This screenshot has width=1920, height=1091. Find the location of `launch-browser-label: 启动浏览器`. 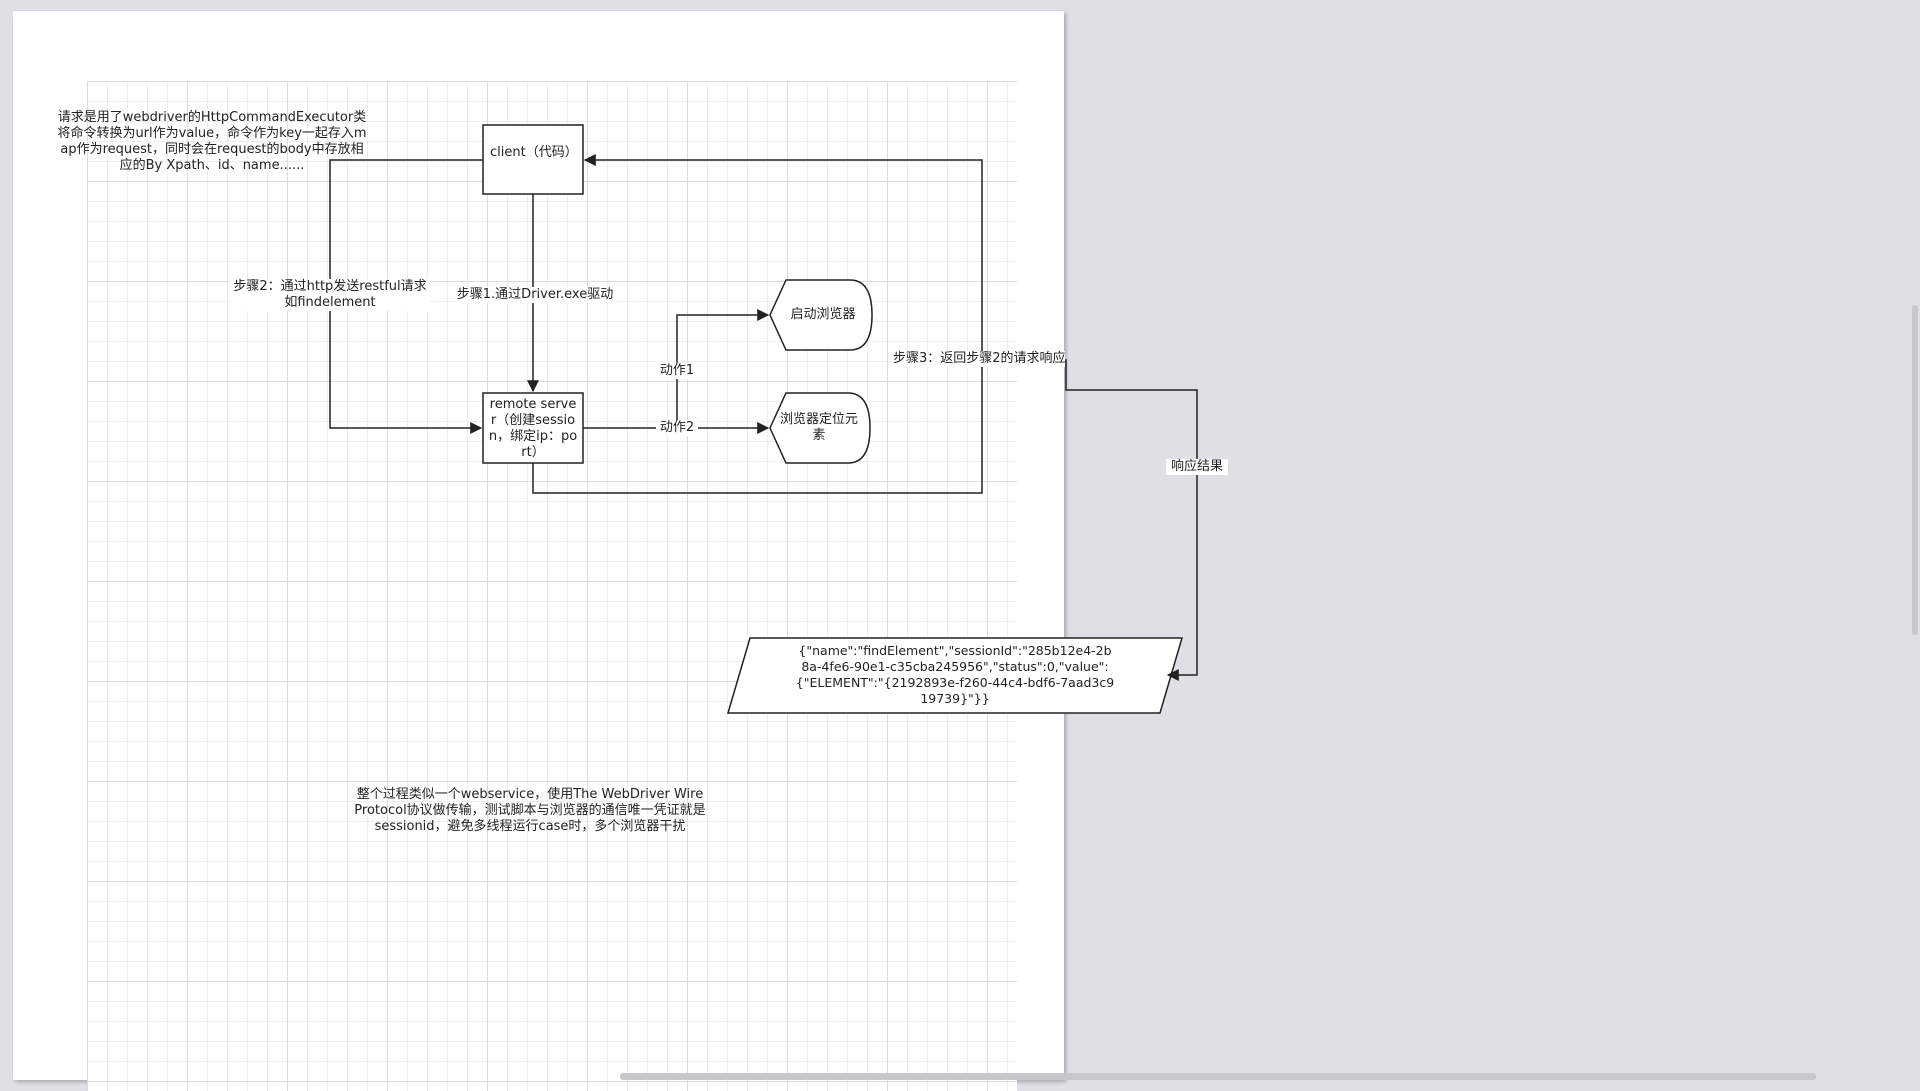

launch-browser-label: 启动浏览器 is located at coordinates (823, 314).